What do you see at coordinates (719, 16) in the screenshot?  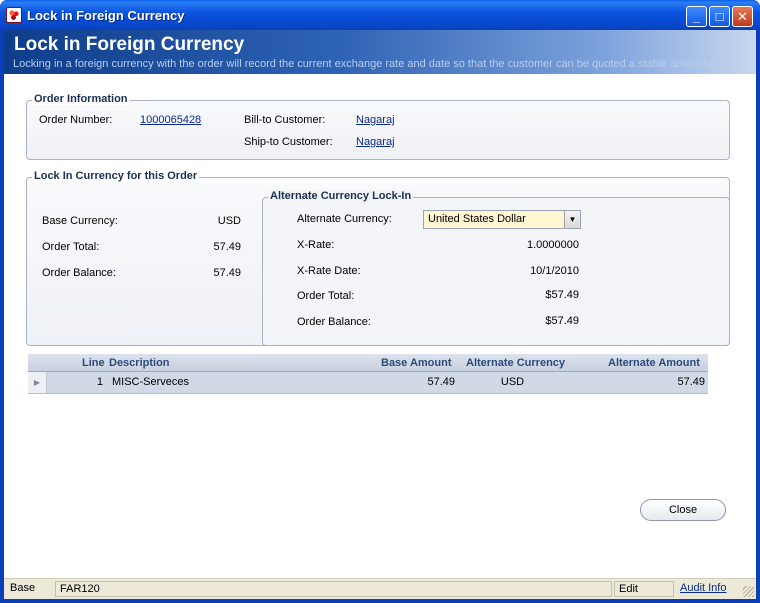 I see `maximize-button: □` at bounding box center [719, 16].